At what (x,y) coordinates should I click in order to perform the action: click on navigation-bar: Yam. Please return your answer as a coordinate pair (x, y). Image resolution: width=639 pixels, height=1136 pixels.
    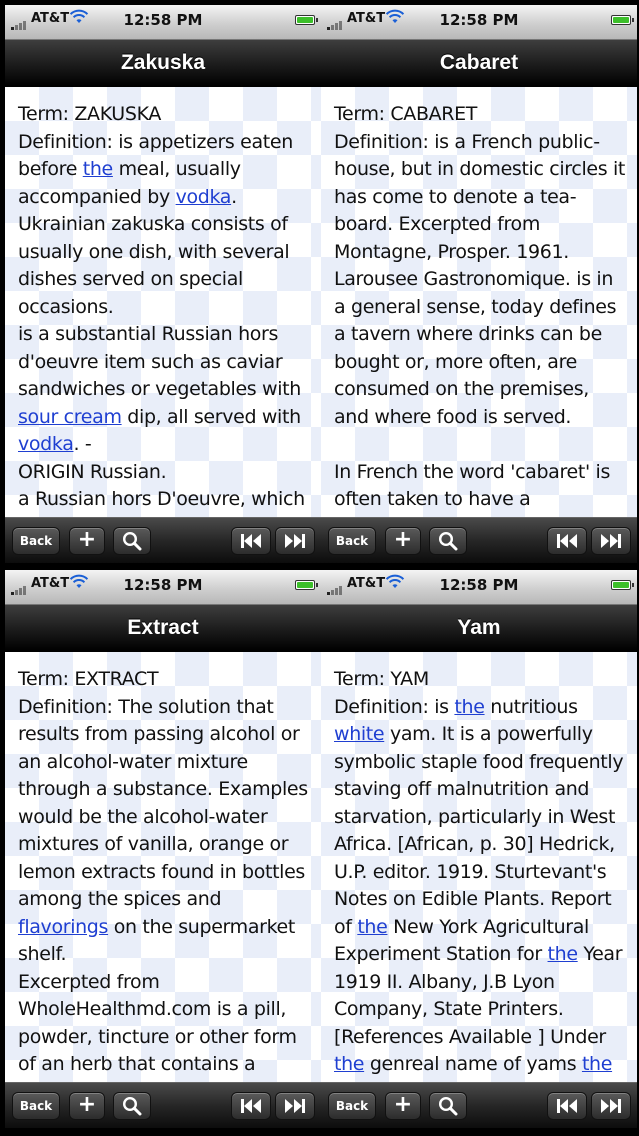
    Looking at the image, I should click on (479, 628).